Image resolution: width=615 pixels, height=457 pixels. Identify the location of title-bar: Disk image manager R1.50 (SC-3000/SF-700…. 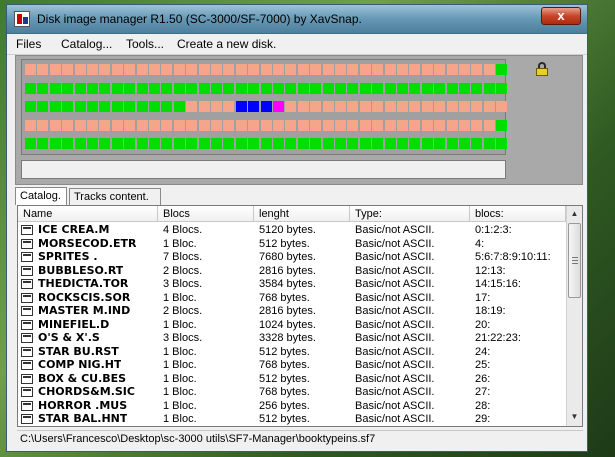
(297, 19).